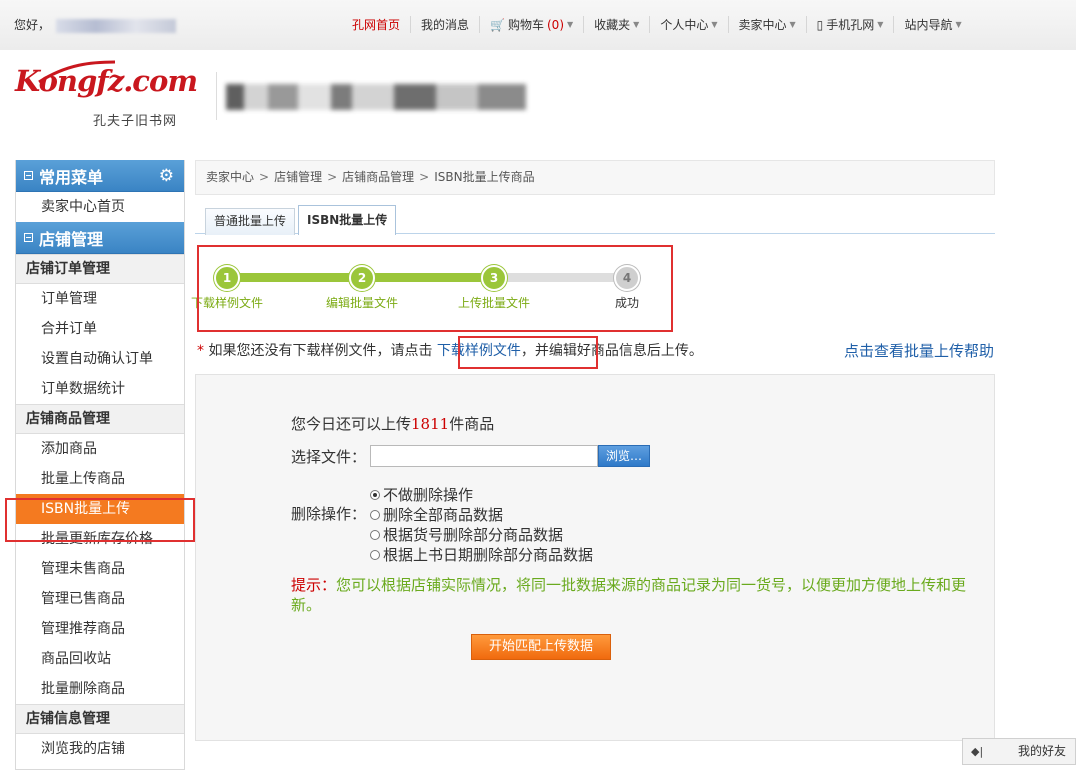 Image resolution: width=1076 pixels, height=770 pixels. What do you see at coordinates (932, 24) in the screenshot?
I see `topnav-item: 站内导航 ▼` at bounding box center [932, 24].